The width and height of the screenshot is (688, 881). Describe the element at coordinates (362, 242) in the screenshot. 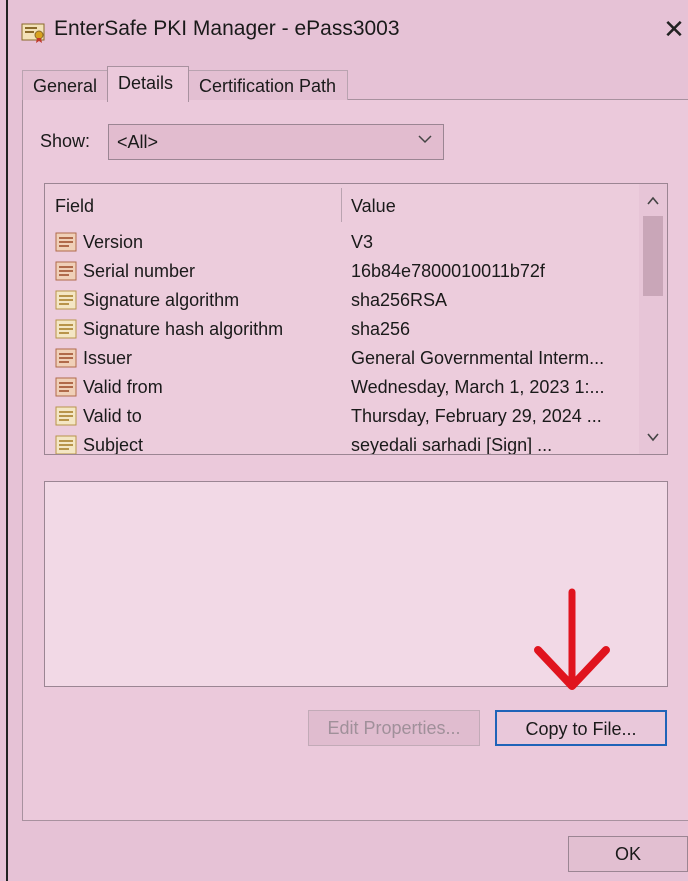

I see `field-value: V3` at that location.